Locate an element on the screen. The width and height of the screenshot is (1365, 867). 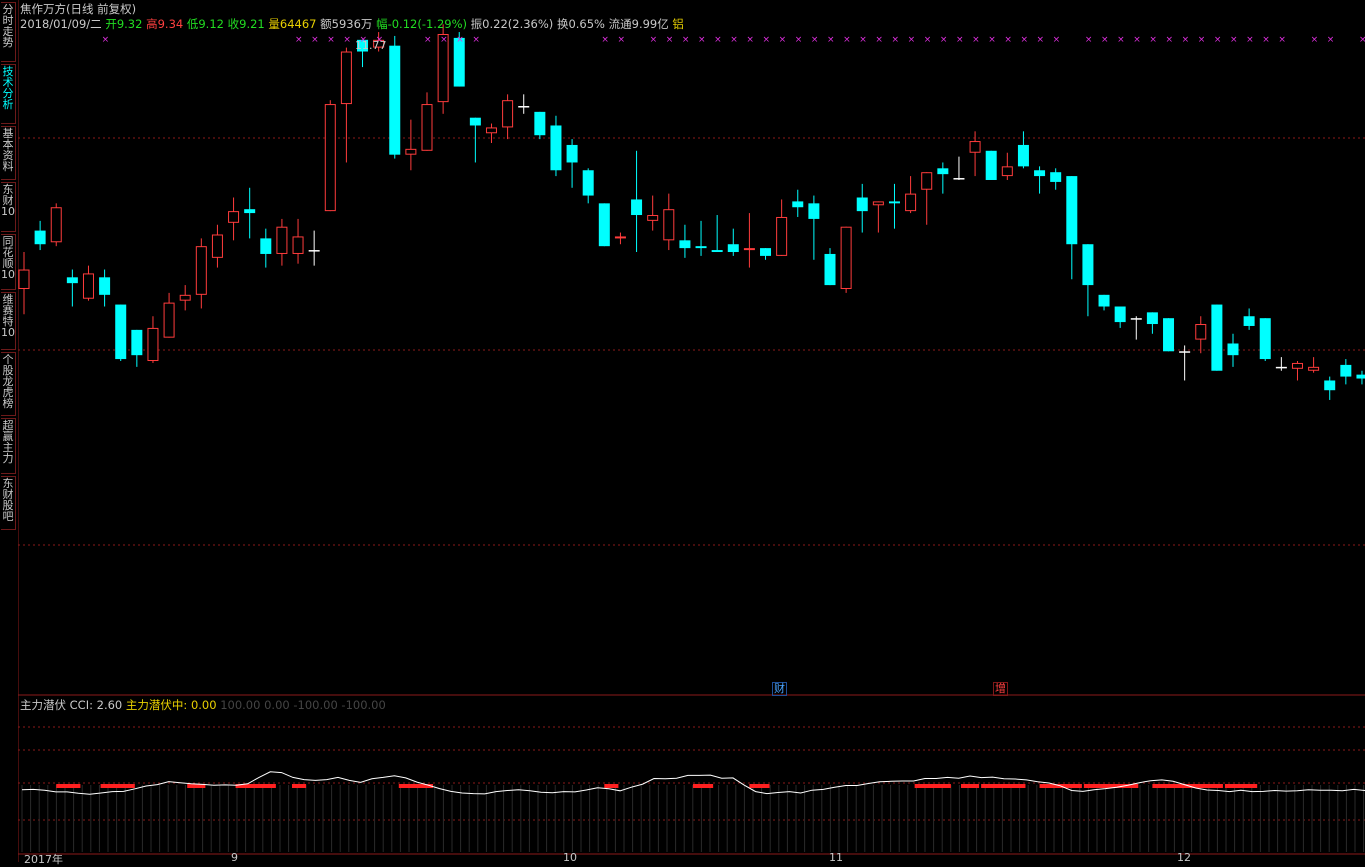
indicator-name: 主力潜伏 is located at coordinates (43, 705).